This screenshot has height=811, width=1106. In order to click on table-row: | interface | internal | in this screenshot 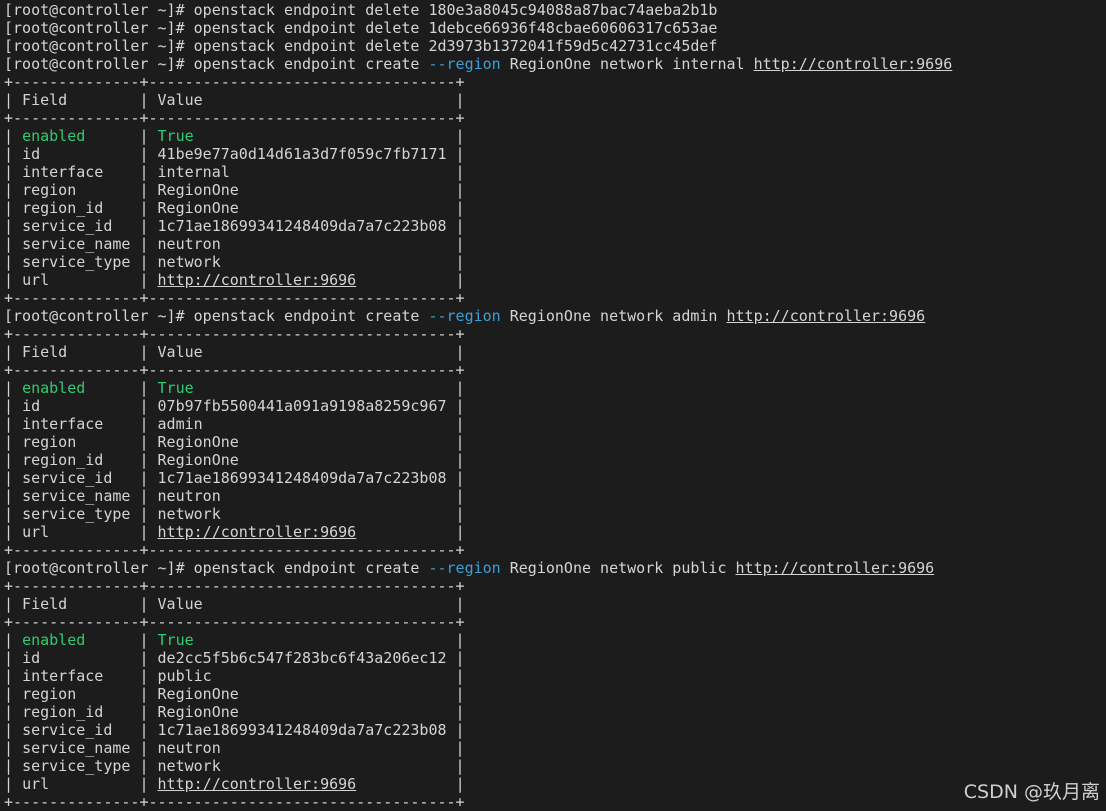, I will do `click(555, 172)`.